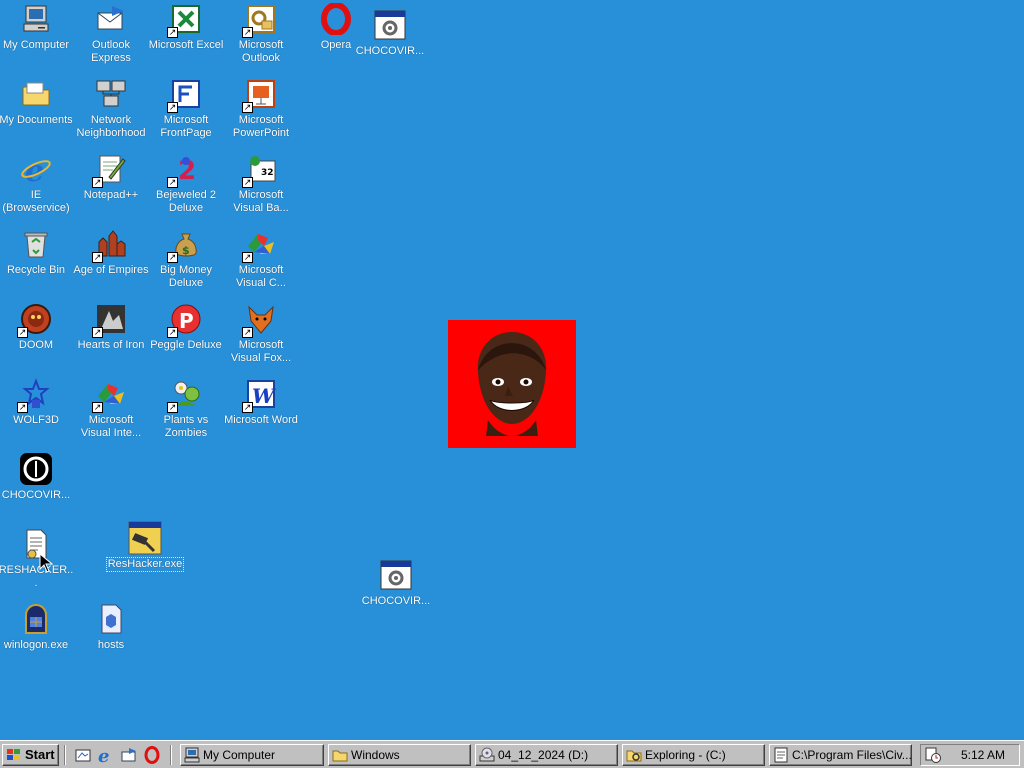  I want to click on icon-label: Big Money Deluxe, so click(186, 276).